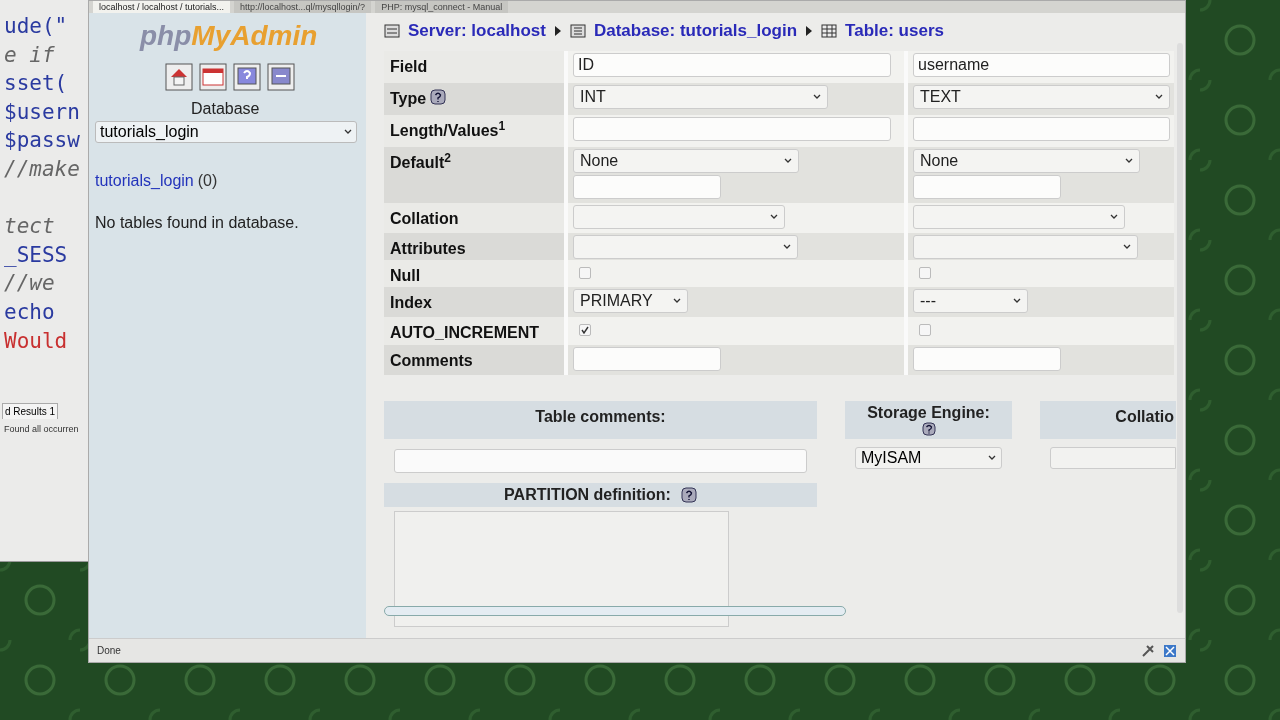 This screenshot has height=720, width=1280. I want to click on code-line: $passw, so click(42, 141).